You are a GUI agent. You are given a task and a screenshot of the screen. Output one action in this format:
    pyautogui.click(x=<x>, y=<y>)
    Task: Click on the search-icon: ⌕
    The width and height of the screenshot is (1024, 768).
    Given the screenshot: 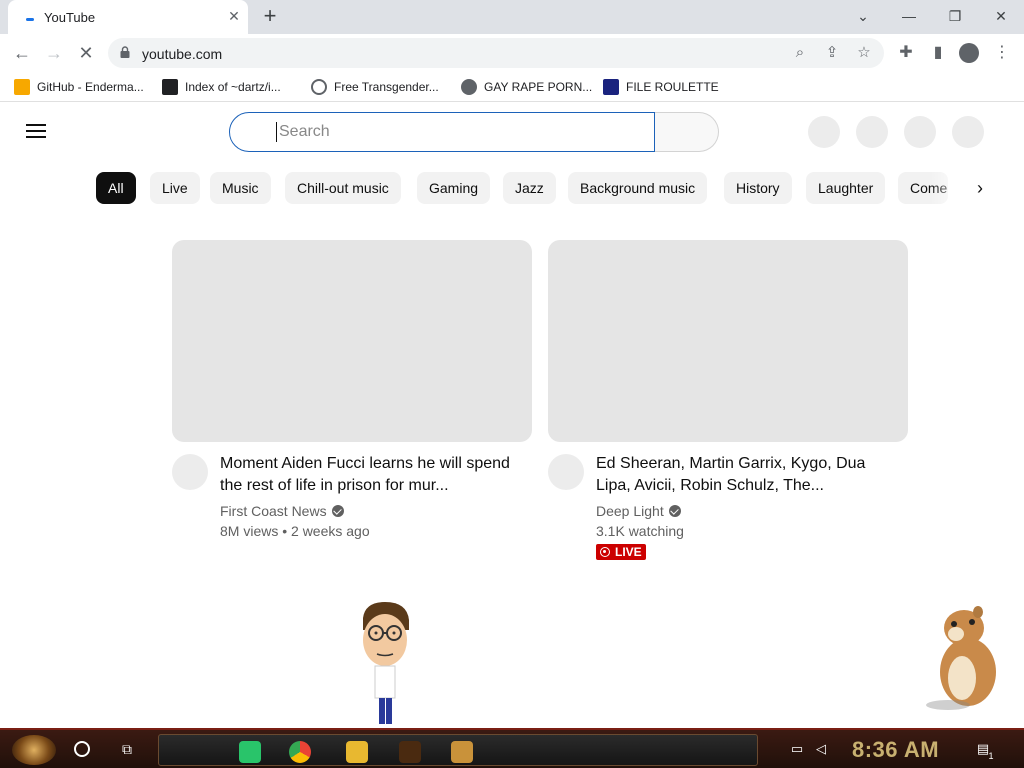 What is the action you would take?
    pyautogui.click(x=800, y=53)
    